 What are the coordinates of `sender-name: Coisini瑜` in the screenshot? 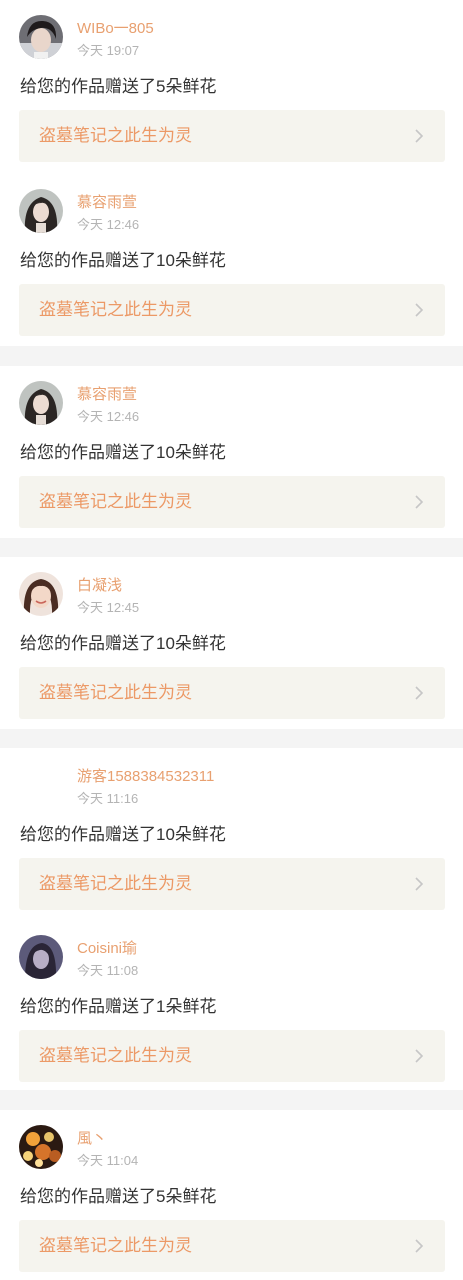 It's located at (107, 949).